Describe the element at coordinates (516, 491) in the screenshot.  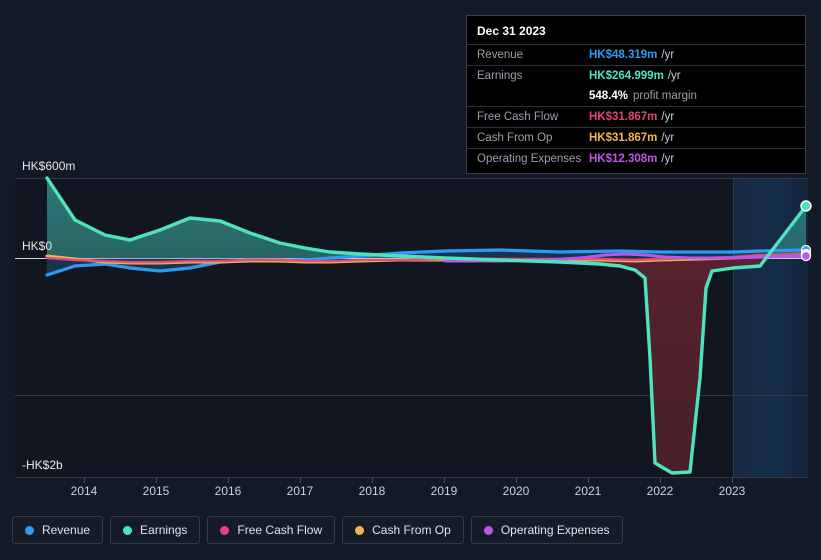
I see `x-axis-label-2020: 2020` at that location.